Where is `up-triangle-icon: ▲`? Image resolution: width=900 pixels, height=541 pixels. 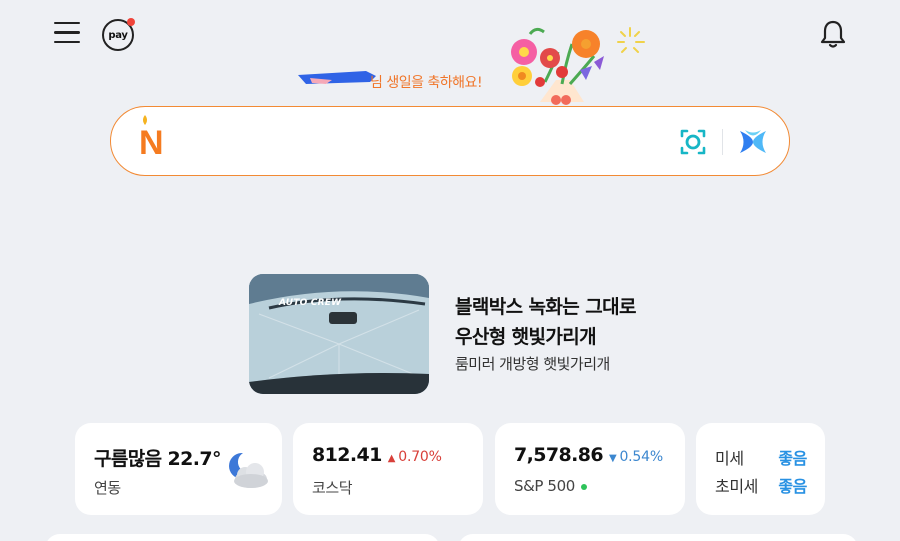 up-triangle-icon: ▲ is located at coordinates (391, 458).